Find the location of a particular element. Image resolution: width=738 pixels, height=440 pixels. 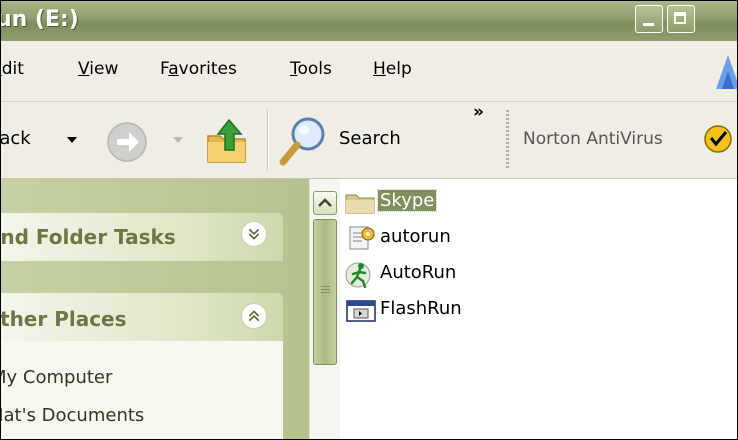

expand-chevron-icon is located at coordinates (254, 234).